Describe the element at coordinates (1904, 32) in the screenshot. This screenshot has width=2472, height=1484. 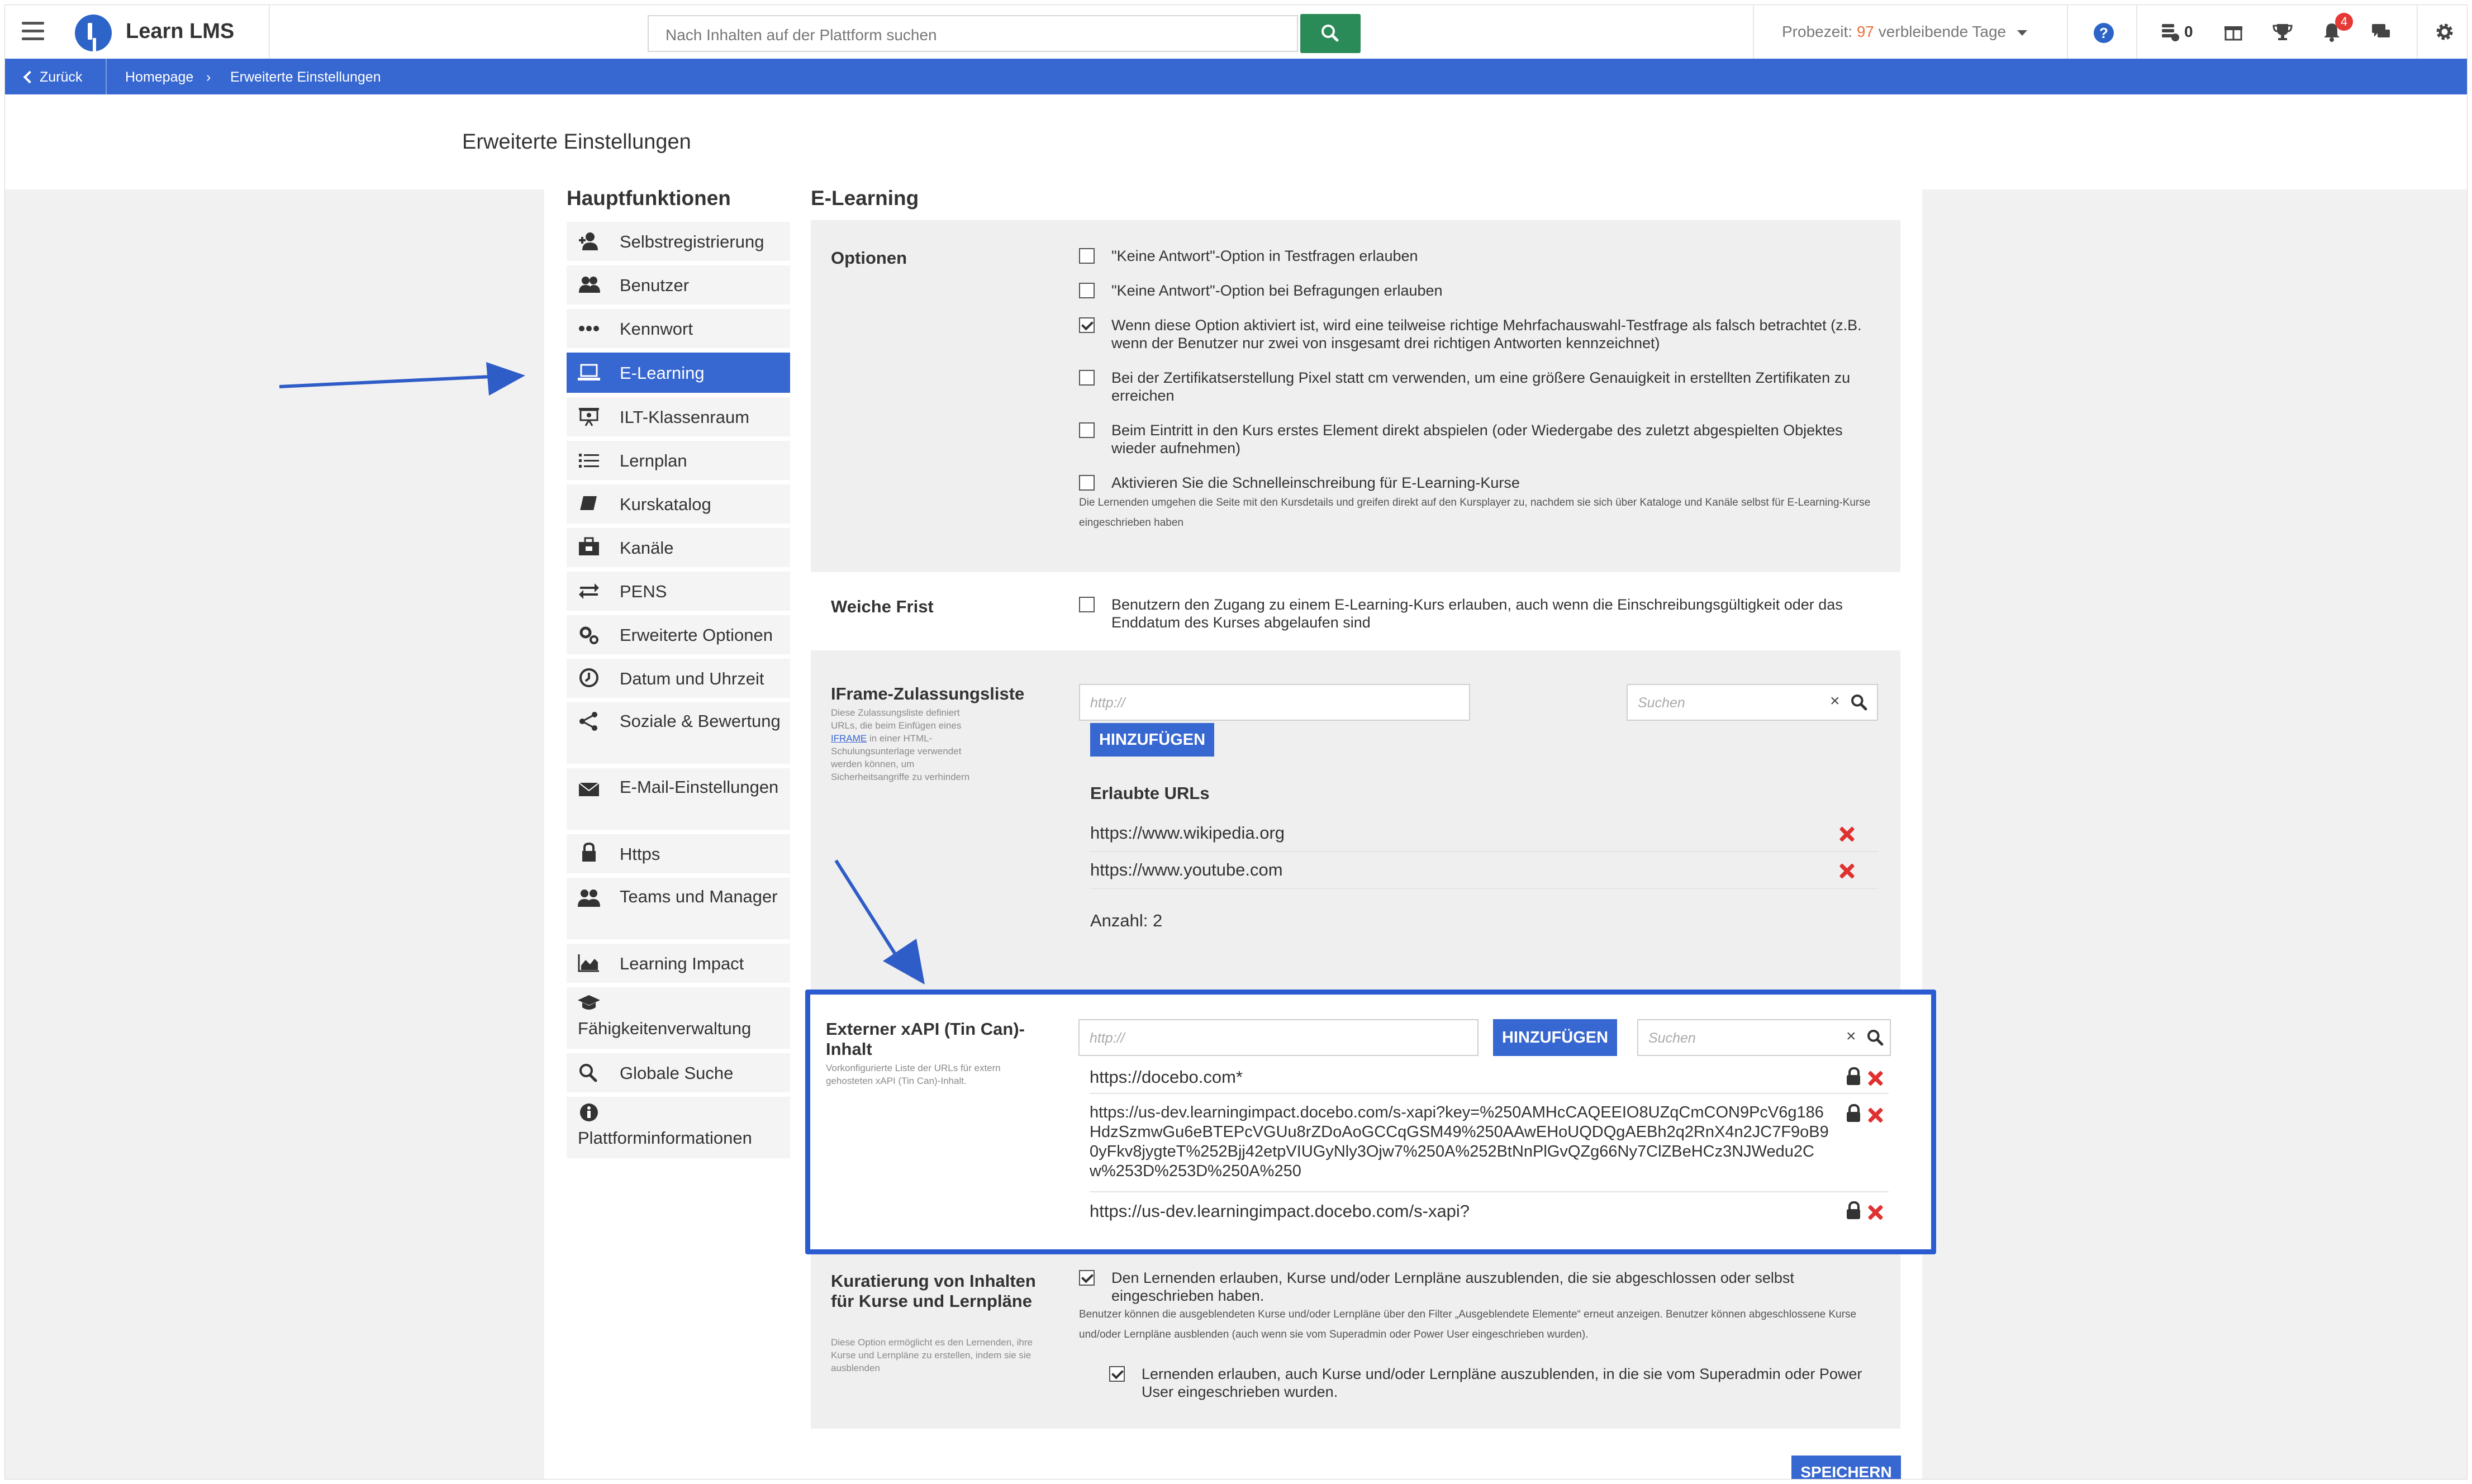
I see `trial-dropdown: Probezeit: 97 verbleibende Tage` at that location.